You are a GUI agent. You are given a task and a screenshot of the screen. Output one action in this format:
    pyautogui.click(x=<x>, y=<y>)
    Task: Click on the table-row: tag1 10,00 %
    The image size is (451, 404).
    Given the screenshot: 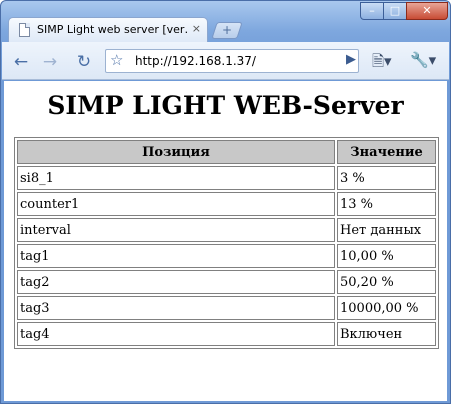 What is the action you would take?
    pyautogui.click(x=226, y=256)
    